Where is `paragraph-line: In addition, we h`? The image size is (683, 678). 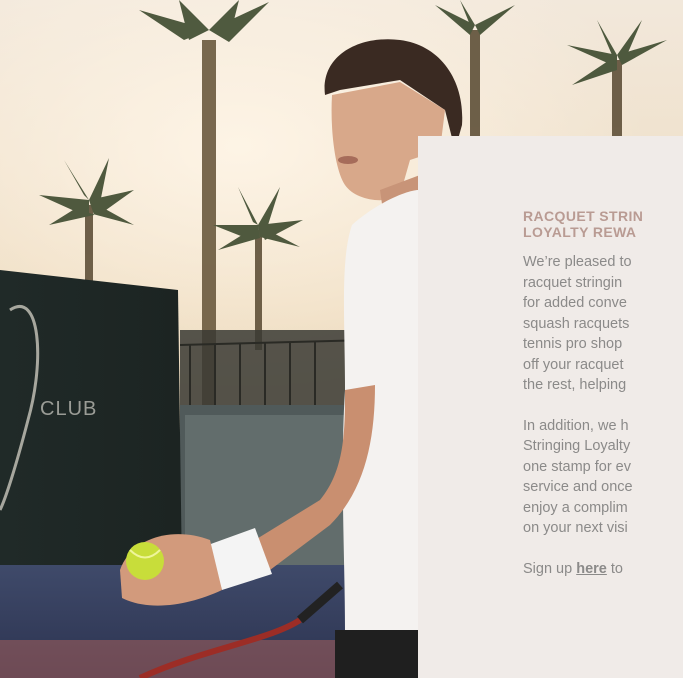 paragraph-line: In addition, we h is located at coordinates (576, 425).